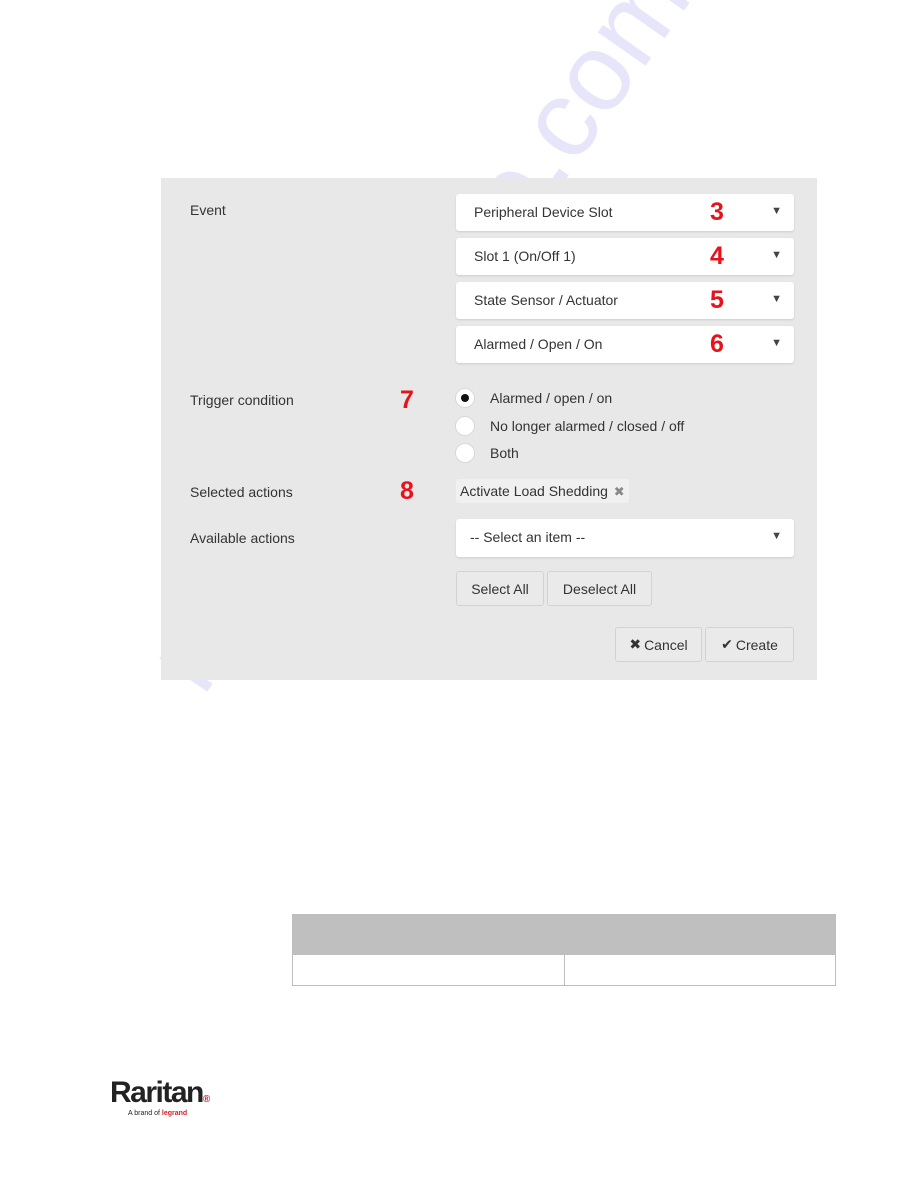  I want to click on radio-no-longer-alarmed-label: No longer alarmed / closed / off, so click(587, 426).